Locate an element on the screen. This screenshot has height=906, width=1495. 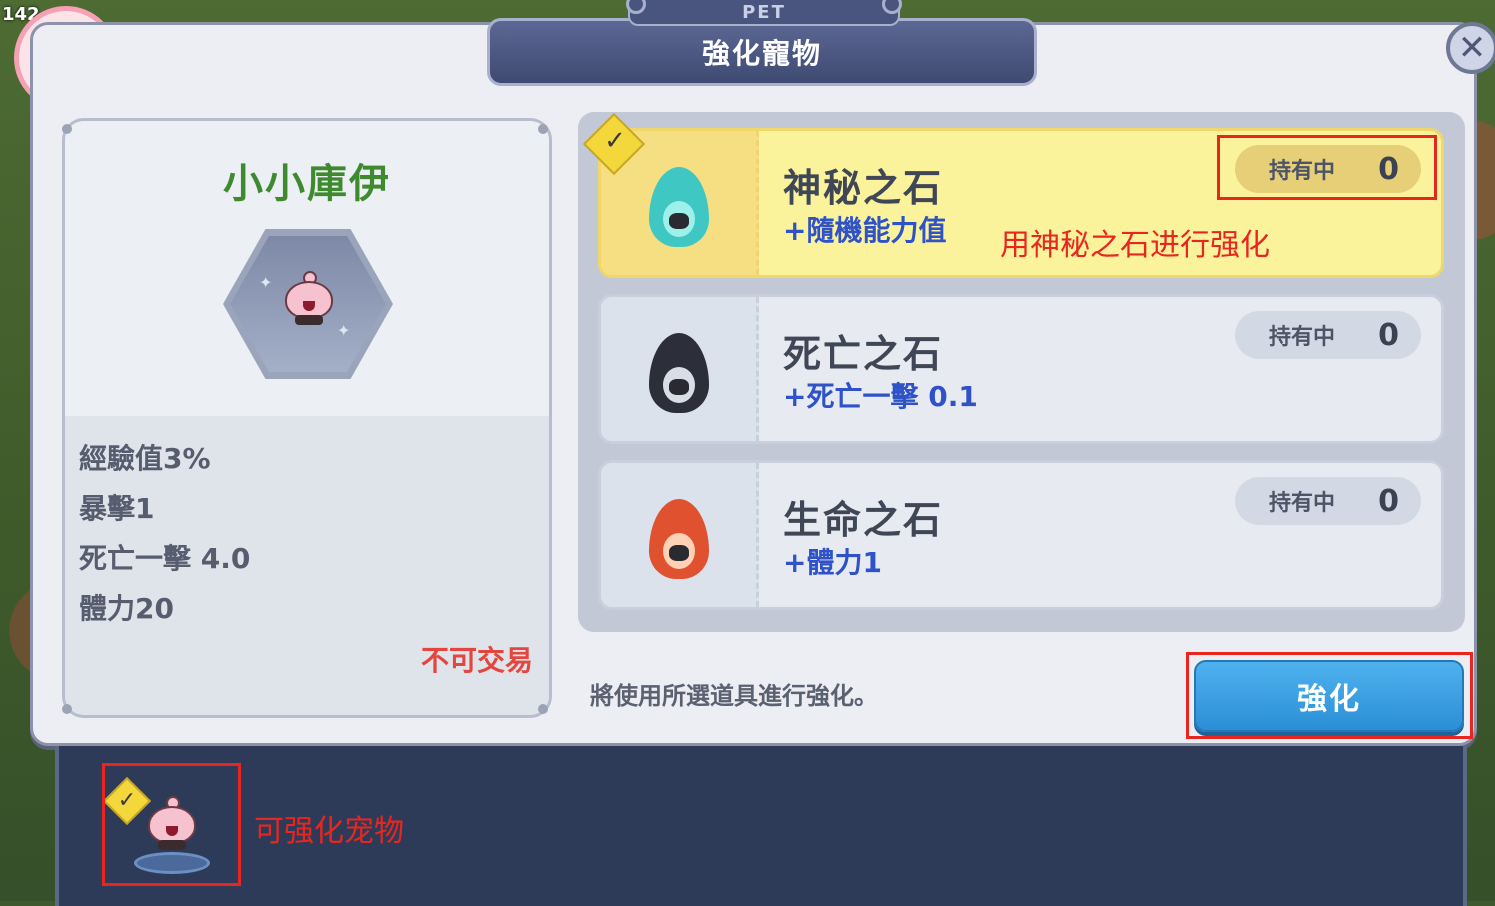
pet-portrait-sprite is located at coordinates (309, 299).